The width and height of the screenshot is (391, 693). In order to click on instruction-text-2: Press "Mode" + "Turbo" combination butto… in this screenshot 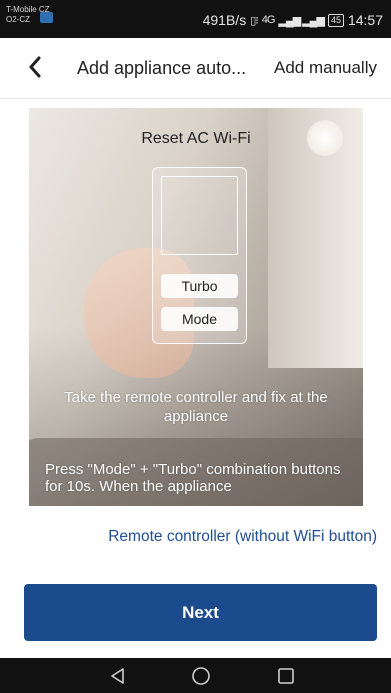, I will do `click(193, 478)`.